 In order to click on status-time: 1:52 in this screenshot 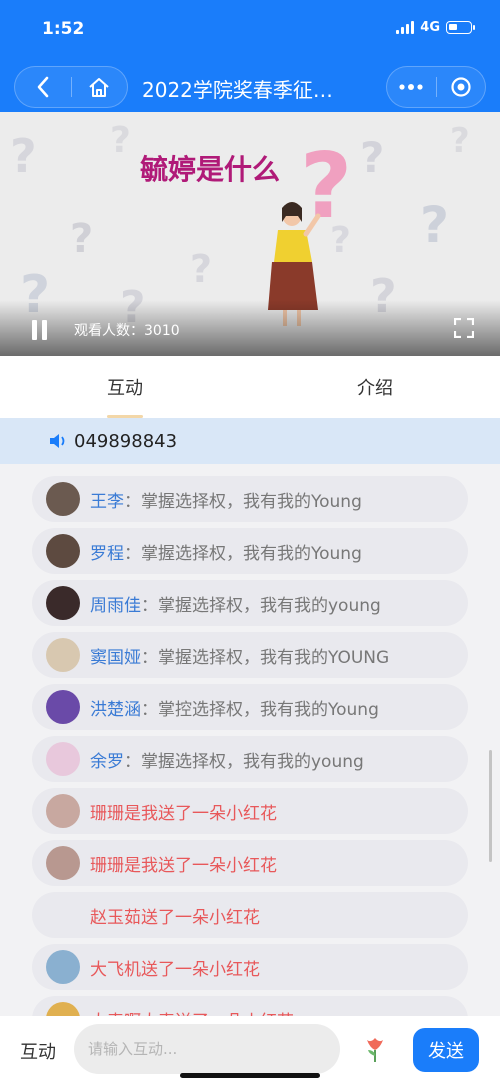, I will do `click(63, 29)`.